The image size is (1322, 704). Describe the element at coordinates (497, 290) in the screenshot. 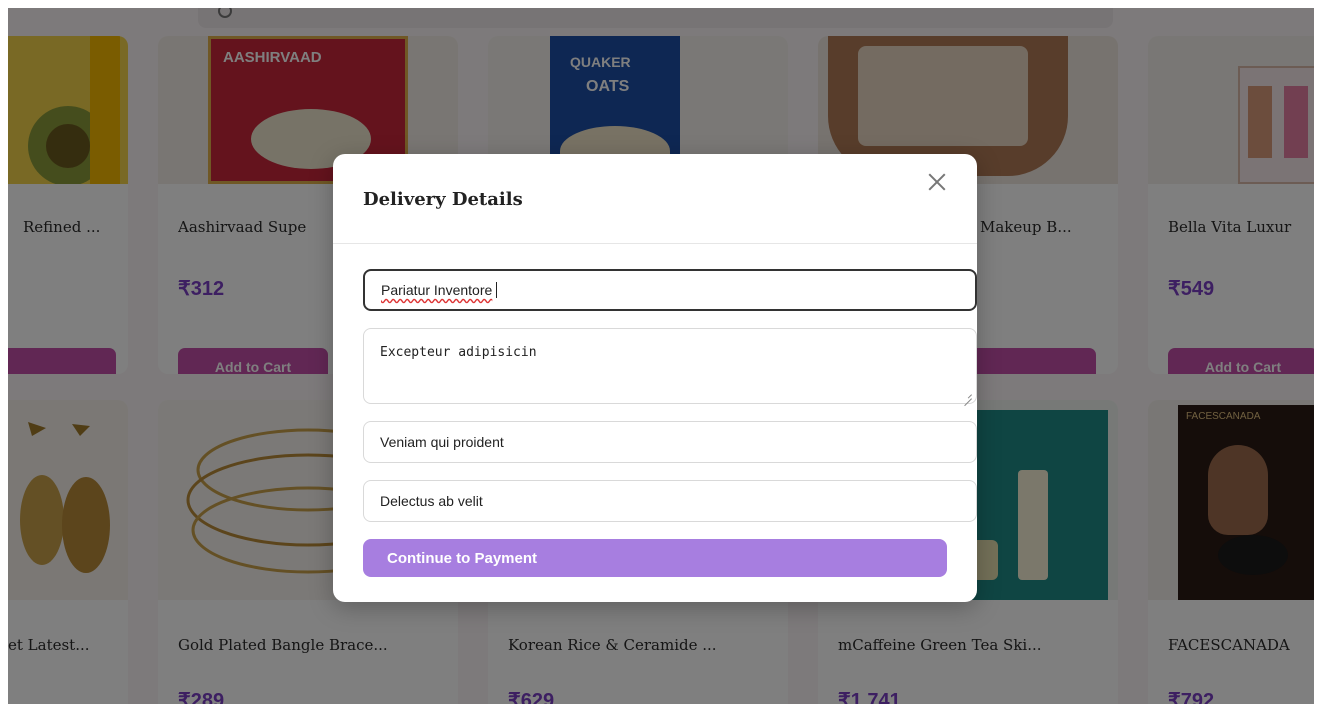

I see `text-caret` at that location.